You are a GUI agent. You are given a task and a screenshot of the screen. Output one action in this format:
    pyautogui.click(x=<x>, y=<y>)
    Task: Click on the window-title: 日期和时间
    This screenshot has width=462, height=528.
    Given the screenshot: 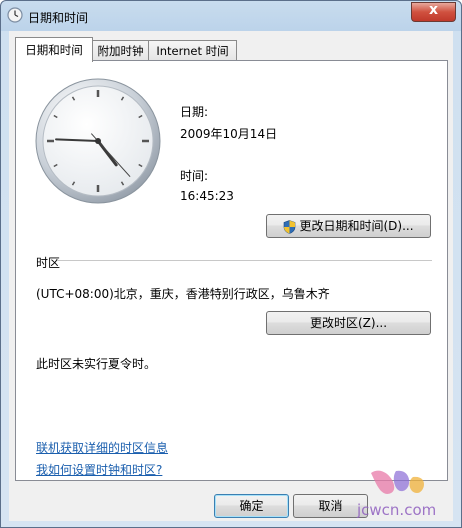 What is the action you would take?
    pyautogui.click(x=58, y=18)
    